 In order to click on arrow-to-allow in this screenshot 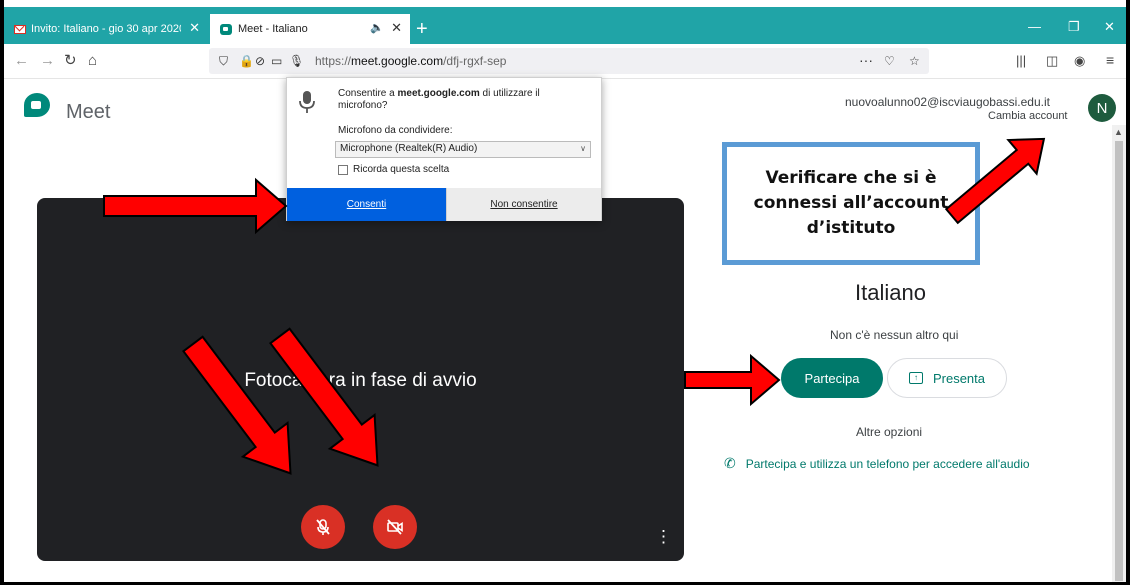, I will do `click(195, 206)`.